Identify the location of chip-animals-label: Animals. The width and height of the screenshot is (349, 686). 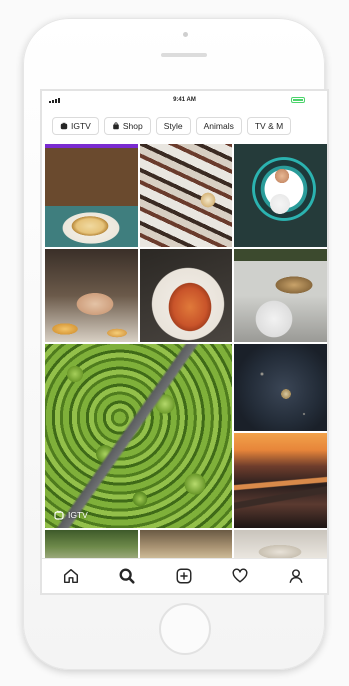
(218, 126).